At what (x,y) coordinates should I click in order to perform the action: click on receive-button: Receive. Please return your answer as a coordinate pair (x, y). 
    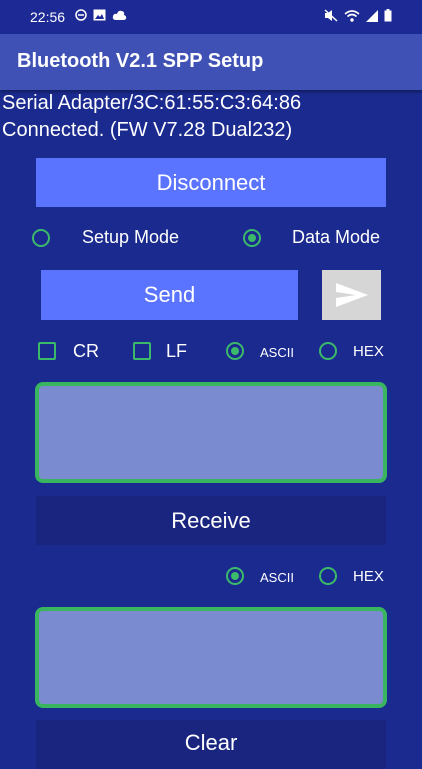
    Looking at the image, I should click on (211, 520).